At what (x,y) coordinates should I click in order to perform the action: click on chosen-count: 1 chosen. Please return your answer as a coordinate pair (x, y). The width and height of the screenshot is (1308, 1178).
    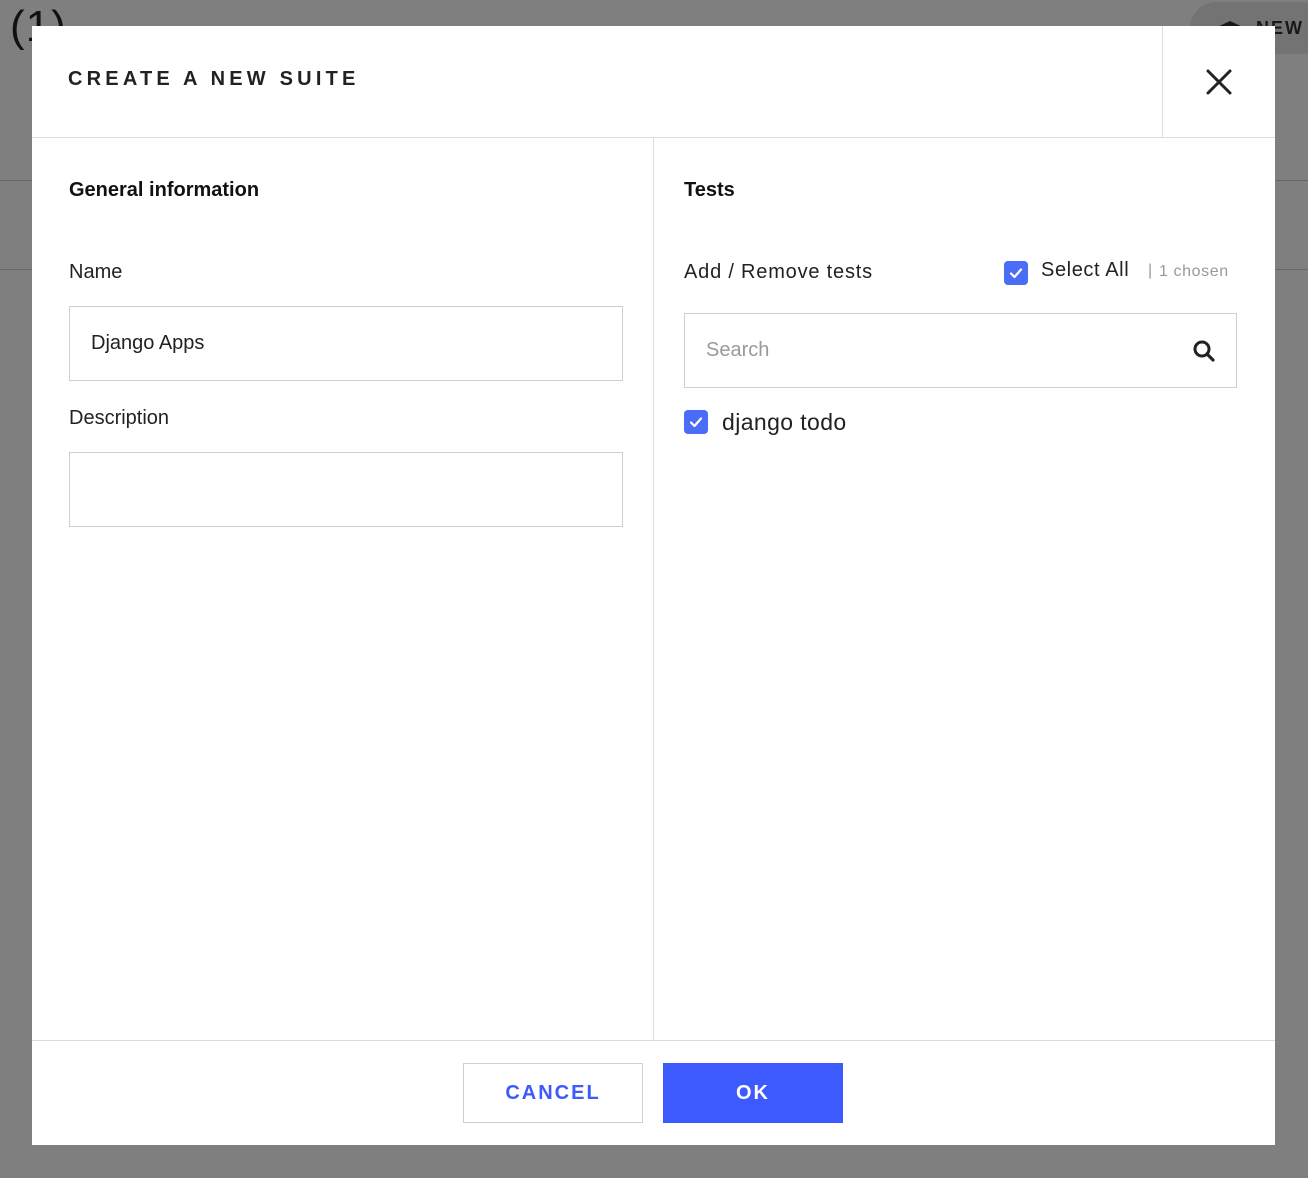
    Looking at the image, I should click on (1194, 271).